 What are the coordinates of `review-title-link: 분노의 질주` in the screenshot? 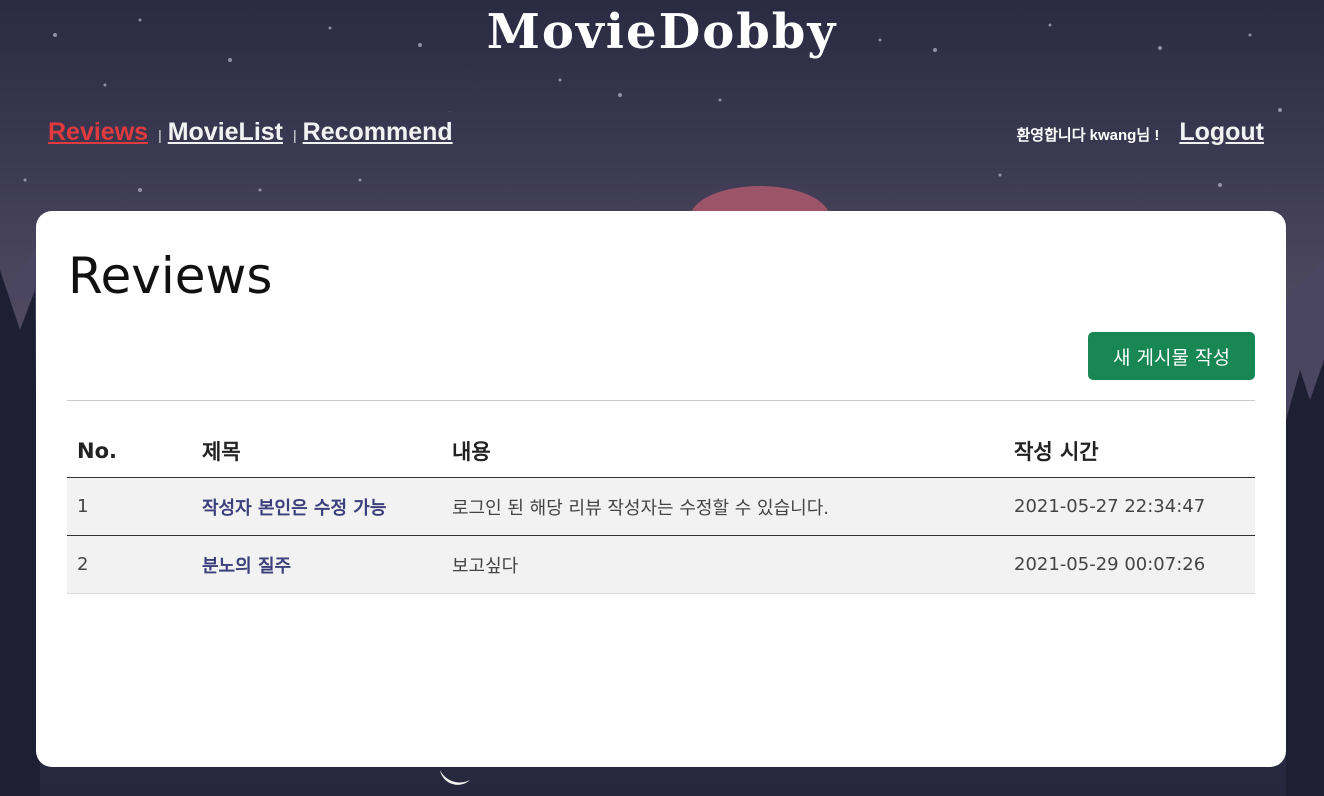 It's located at (246, 566).